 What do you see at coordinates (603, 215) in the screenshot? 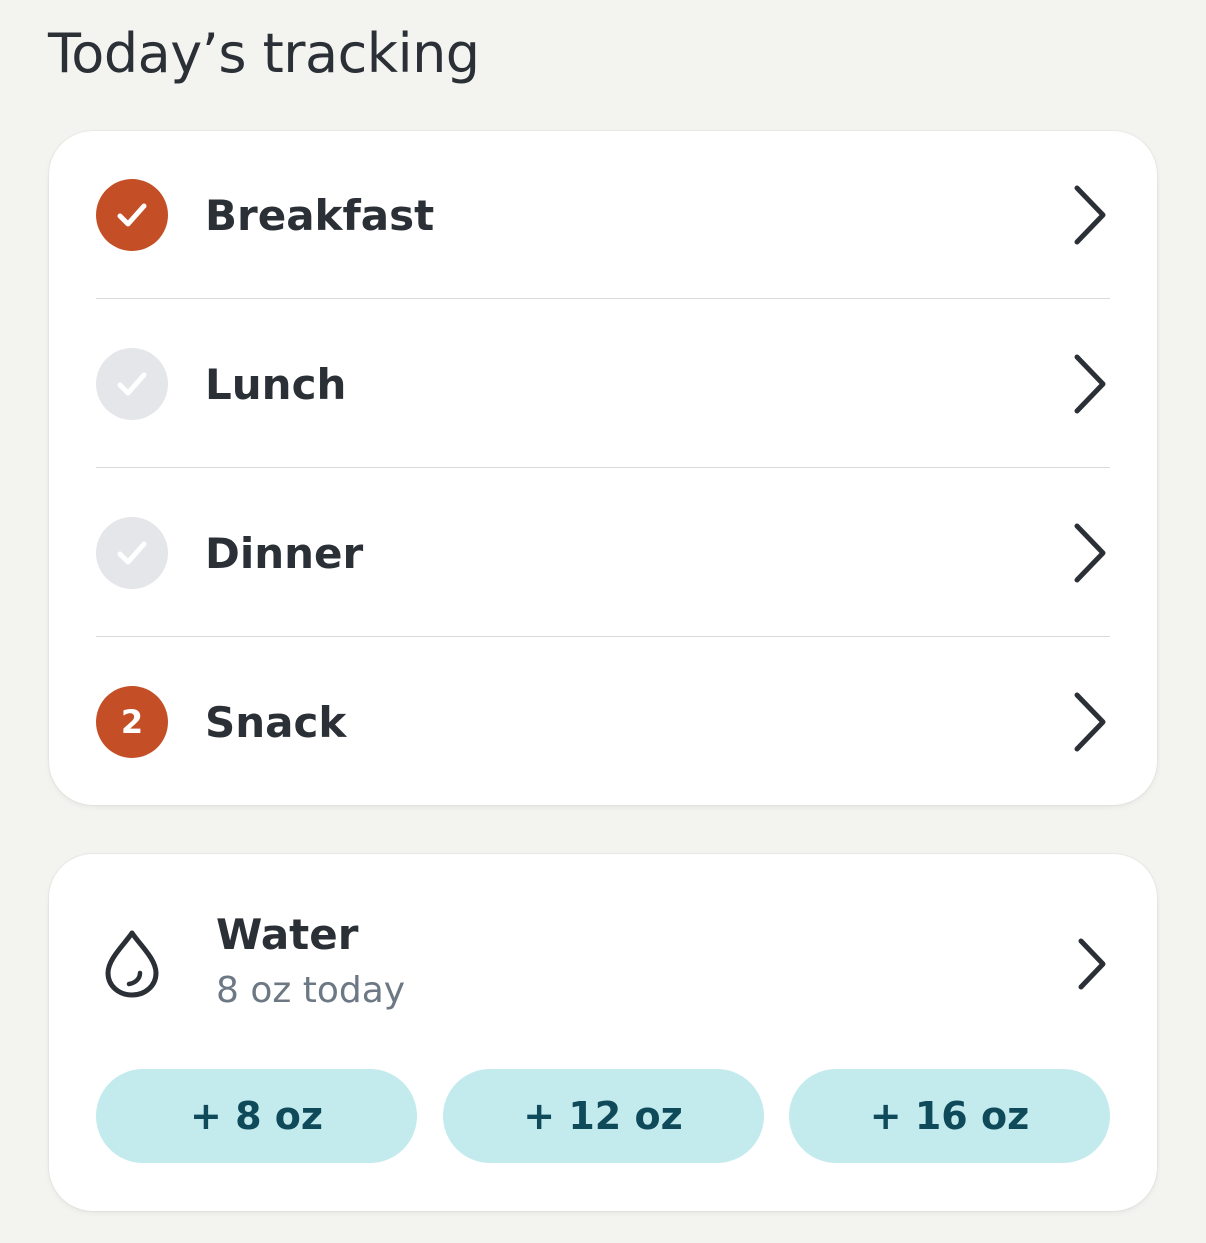
I see `meal-row-breakfast: Breakfast` at bounding box center [603, 215].